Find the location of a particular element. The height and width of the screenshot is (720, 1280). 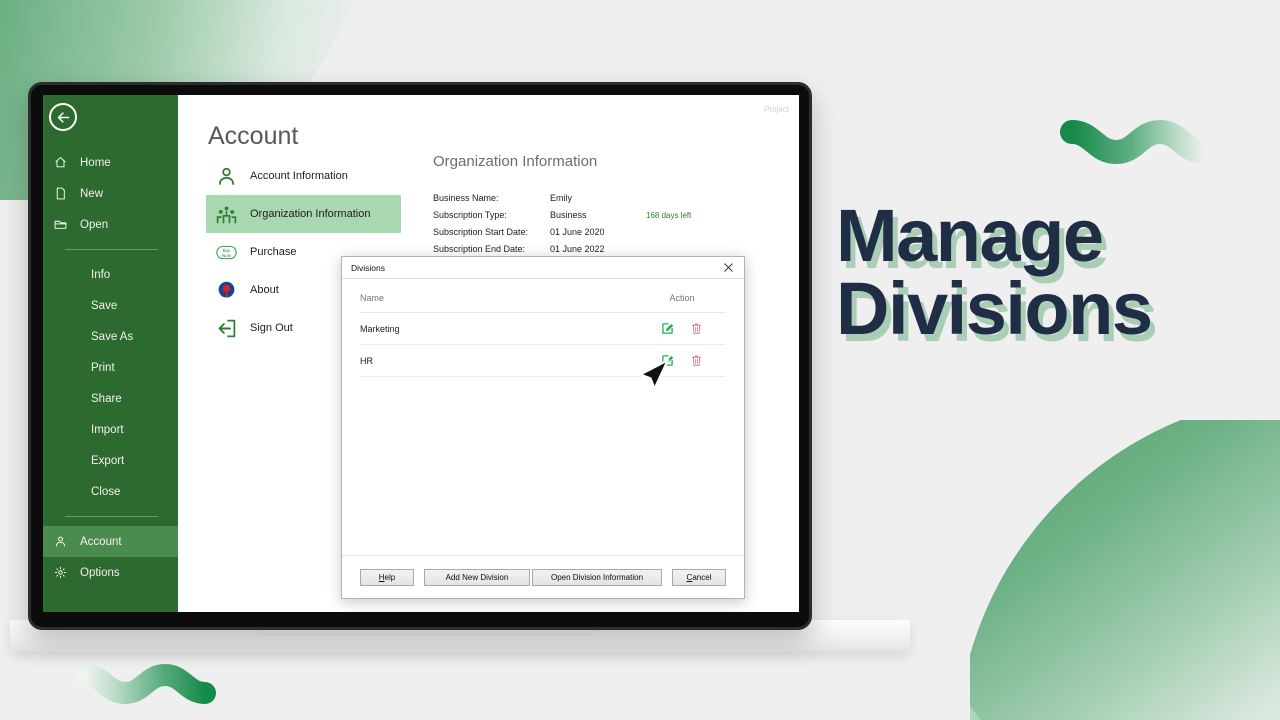

divisions-table: Name Action Marketing HR is located at coordinates (543, 333).